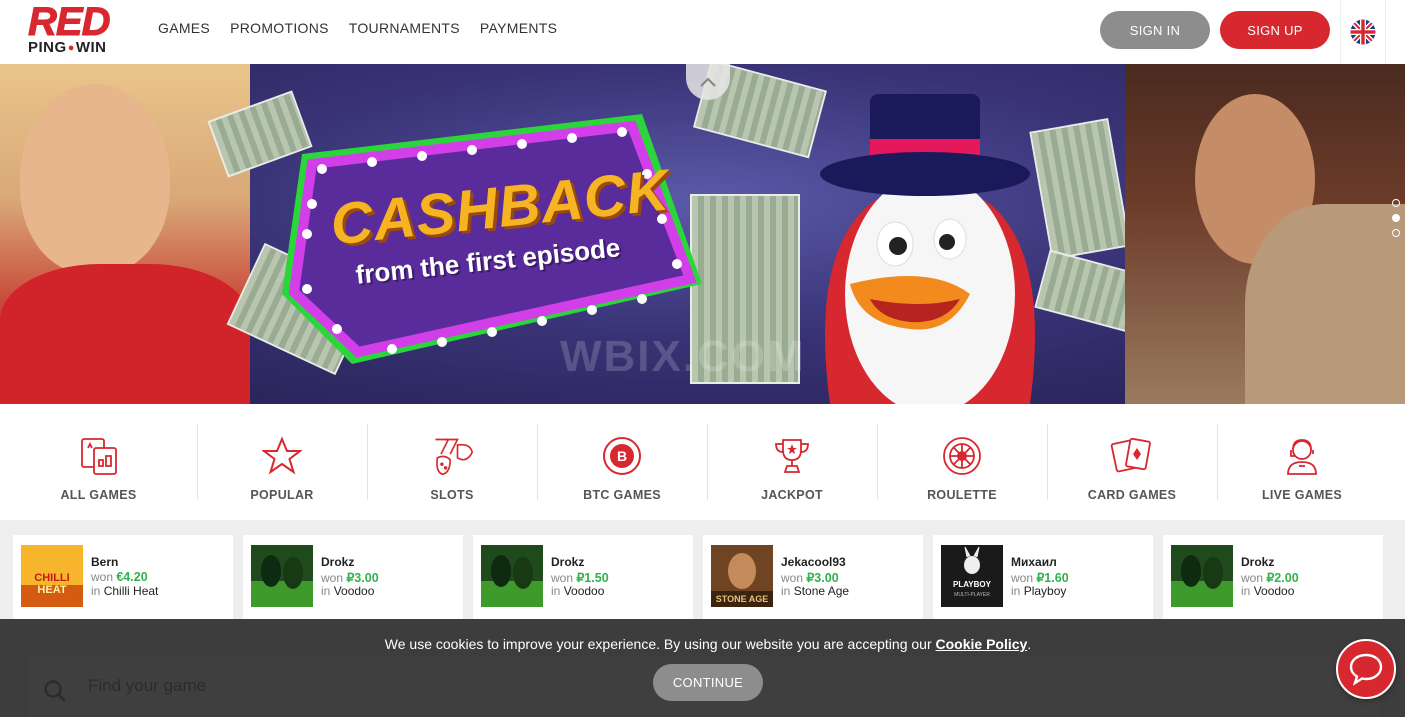 Image resolution: width=1405 pixels, height=717 pixels. I want to click on svg-text: HEAT, so click(51, 590).